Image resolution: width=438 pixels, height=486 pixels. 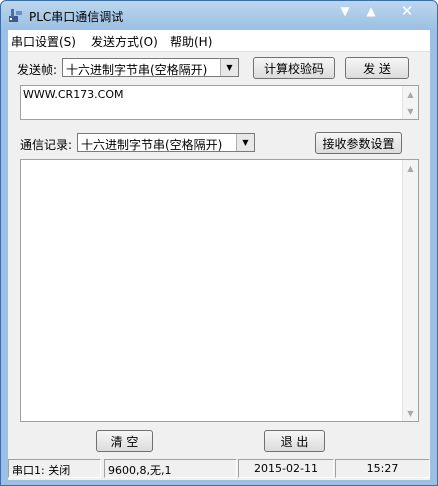 What do you see at coordinates (358, 143) in the screenshot?
I see `receive-params-button: 接收参数设置` at bounding box center [358, 143].